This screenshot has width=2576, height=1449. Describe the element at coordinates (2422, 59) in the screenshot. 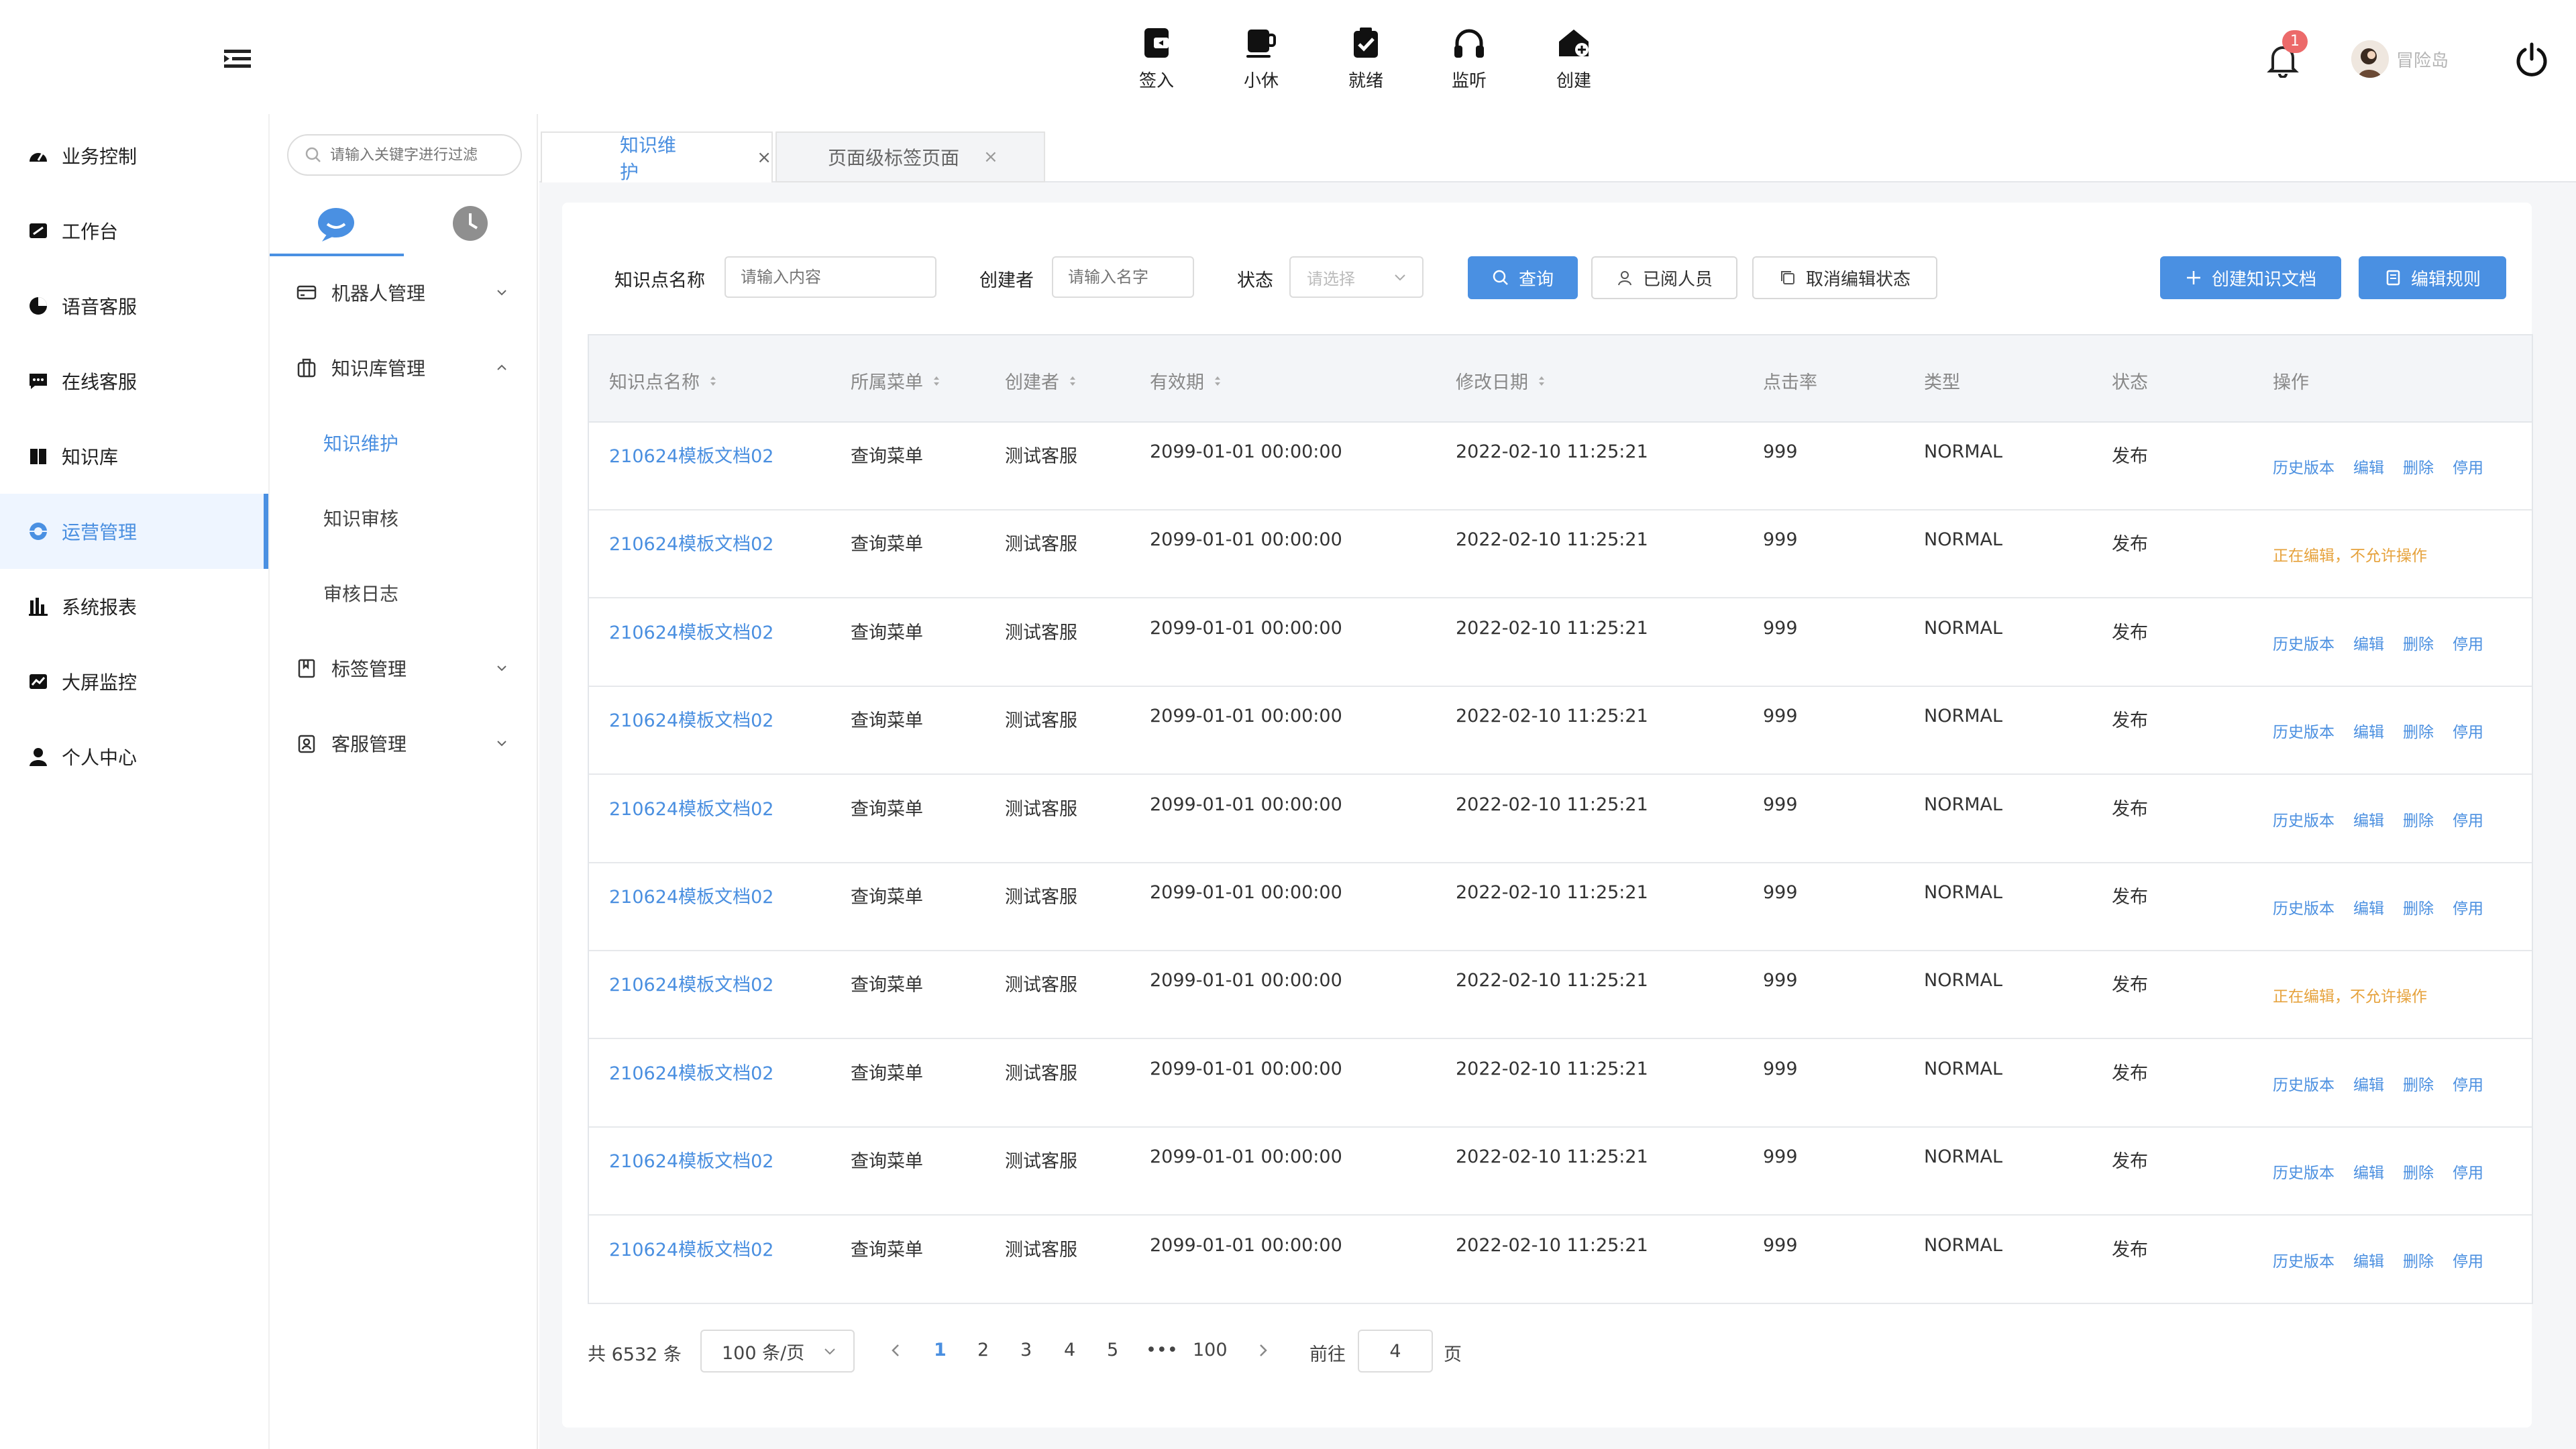

I see `username: 冒险岛` at that location.